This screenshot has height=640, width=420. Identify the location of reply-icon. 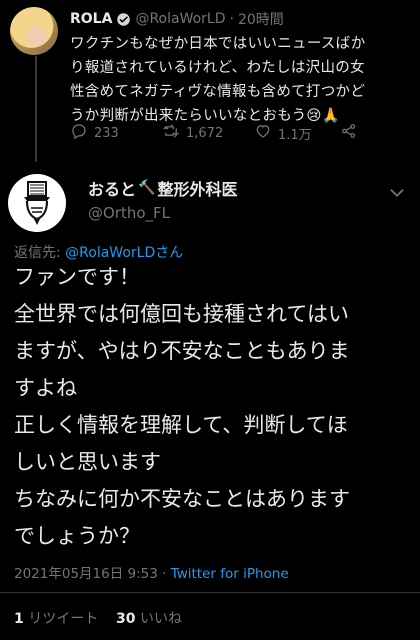
(79, 133).